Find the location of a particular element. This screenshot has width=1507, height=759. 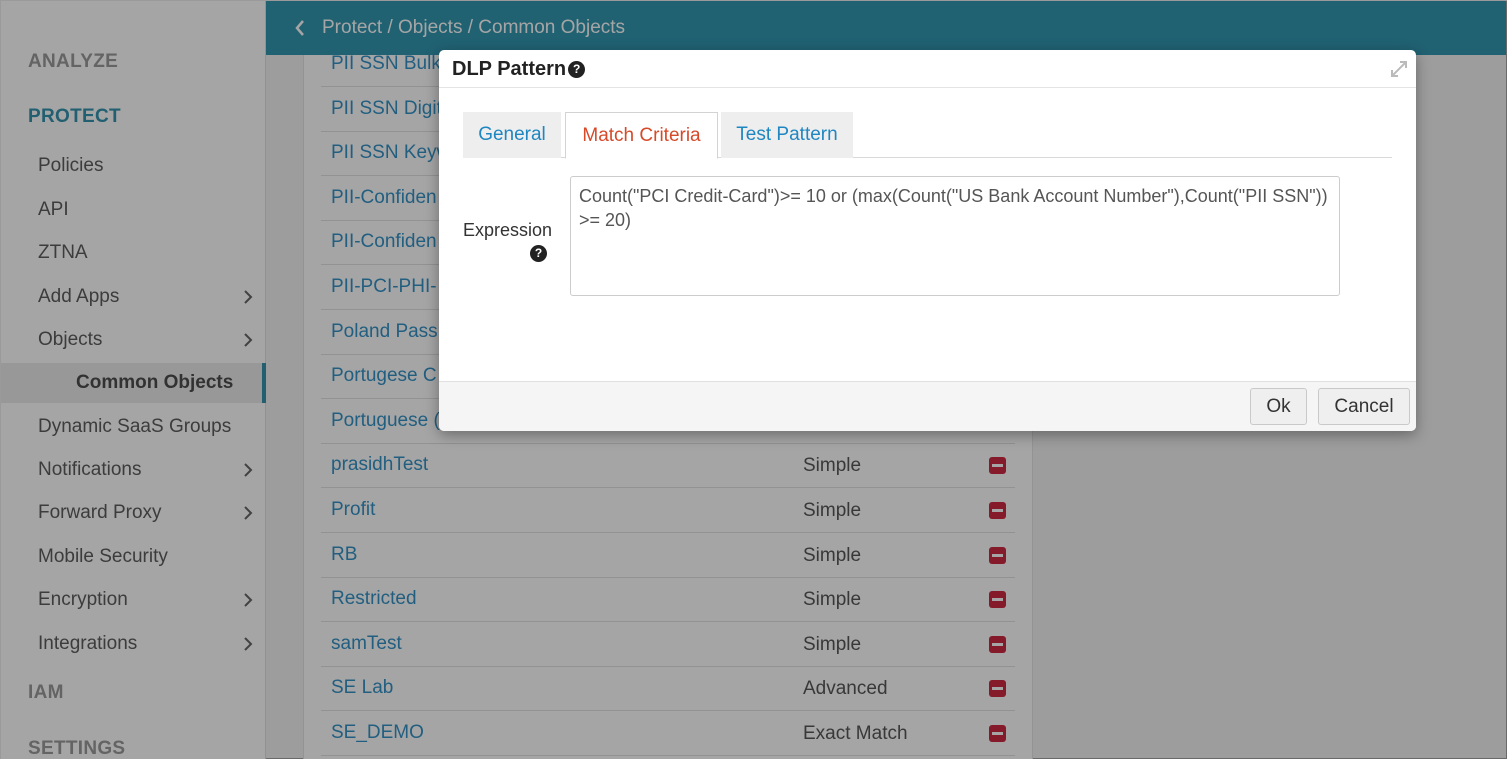

dialog-footer: Ok Cancel is located at coordinates (927, 406).